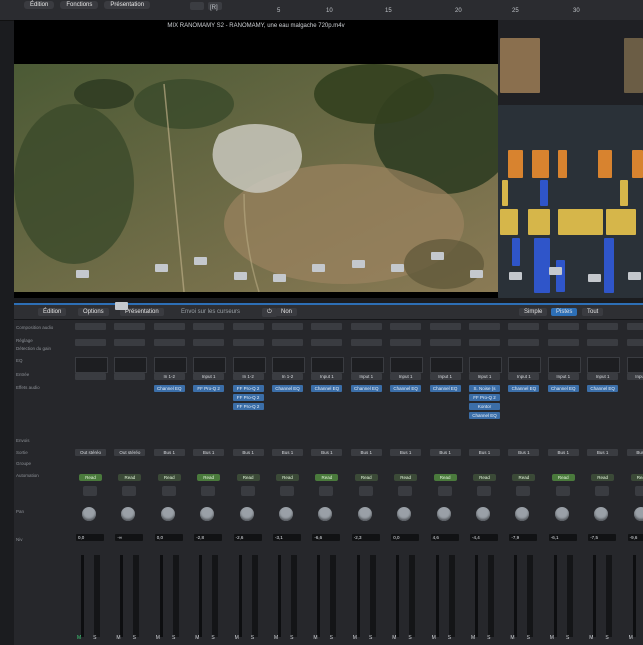 The width and height of the screenshot is (643, 645). What do you see at coordinates (533, 312) in the screenshot?
I see `filter-simple-button: Simple` at bounding box center [533, 312].